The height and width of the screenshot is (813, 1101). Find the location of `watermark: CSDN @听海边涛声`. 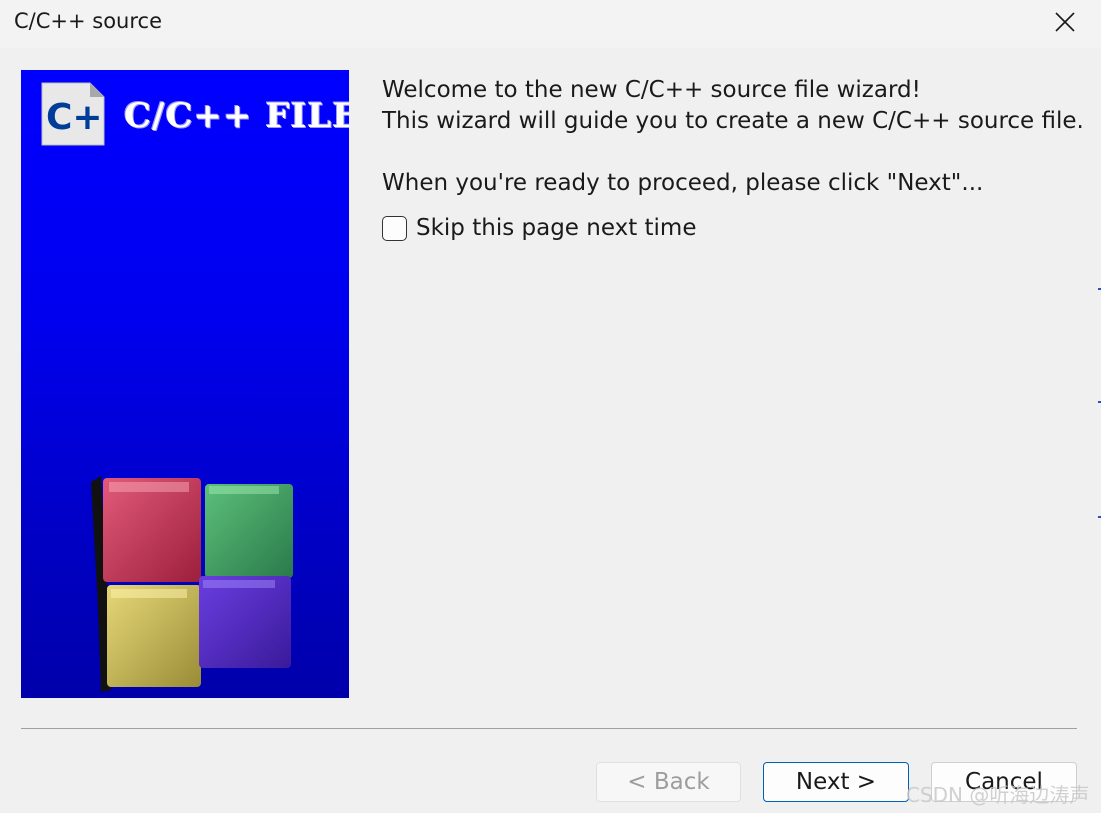

watermark: CSDN @听海边涛声 is located at coordinates (998, 795).